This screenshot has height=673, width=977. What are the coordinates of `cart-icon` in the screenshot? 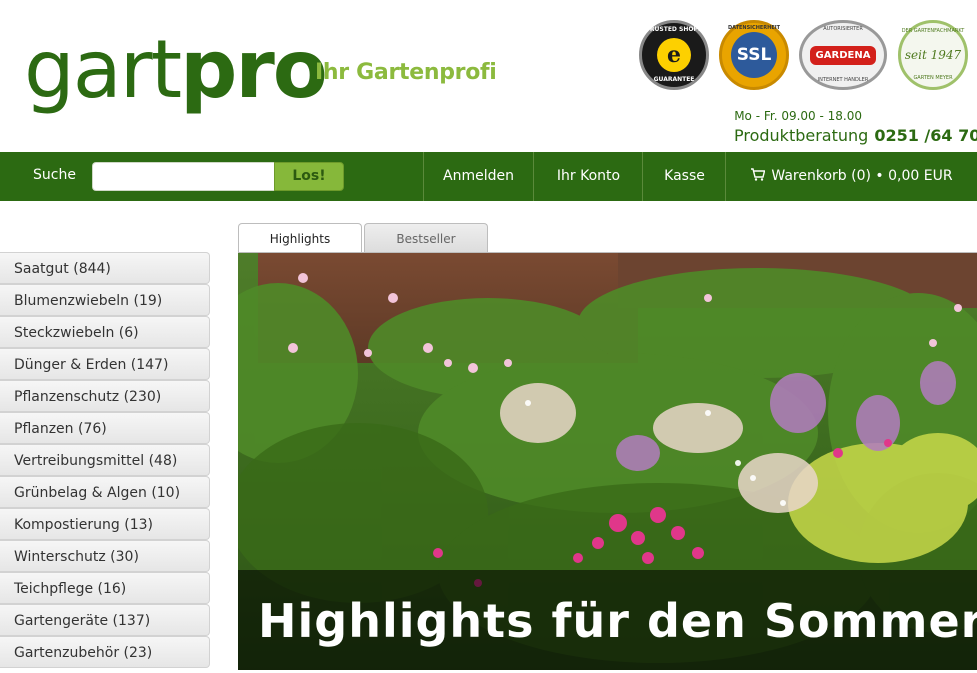 It's located at (758, 176).